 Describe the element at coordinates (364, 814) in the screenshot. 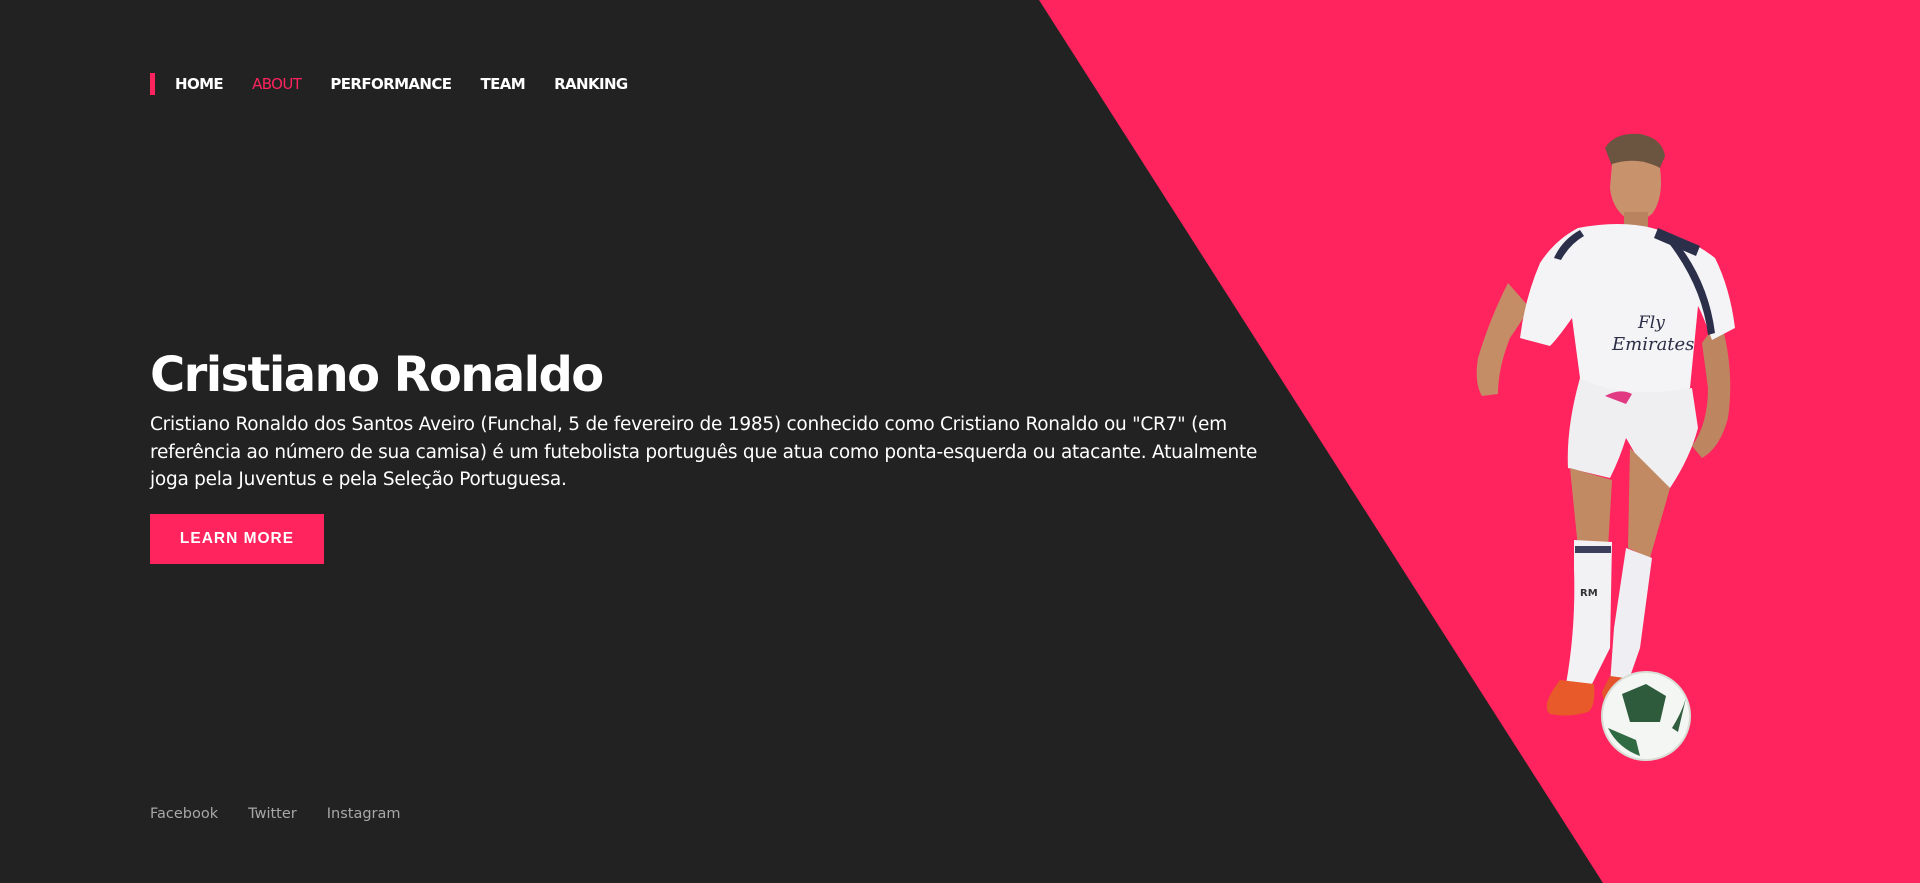

I see `instagram-link: Instagram` at that location.